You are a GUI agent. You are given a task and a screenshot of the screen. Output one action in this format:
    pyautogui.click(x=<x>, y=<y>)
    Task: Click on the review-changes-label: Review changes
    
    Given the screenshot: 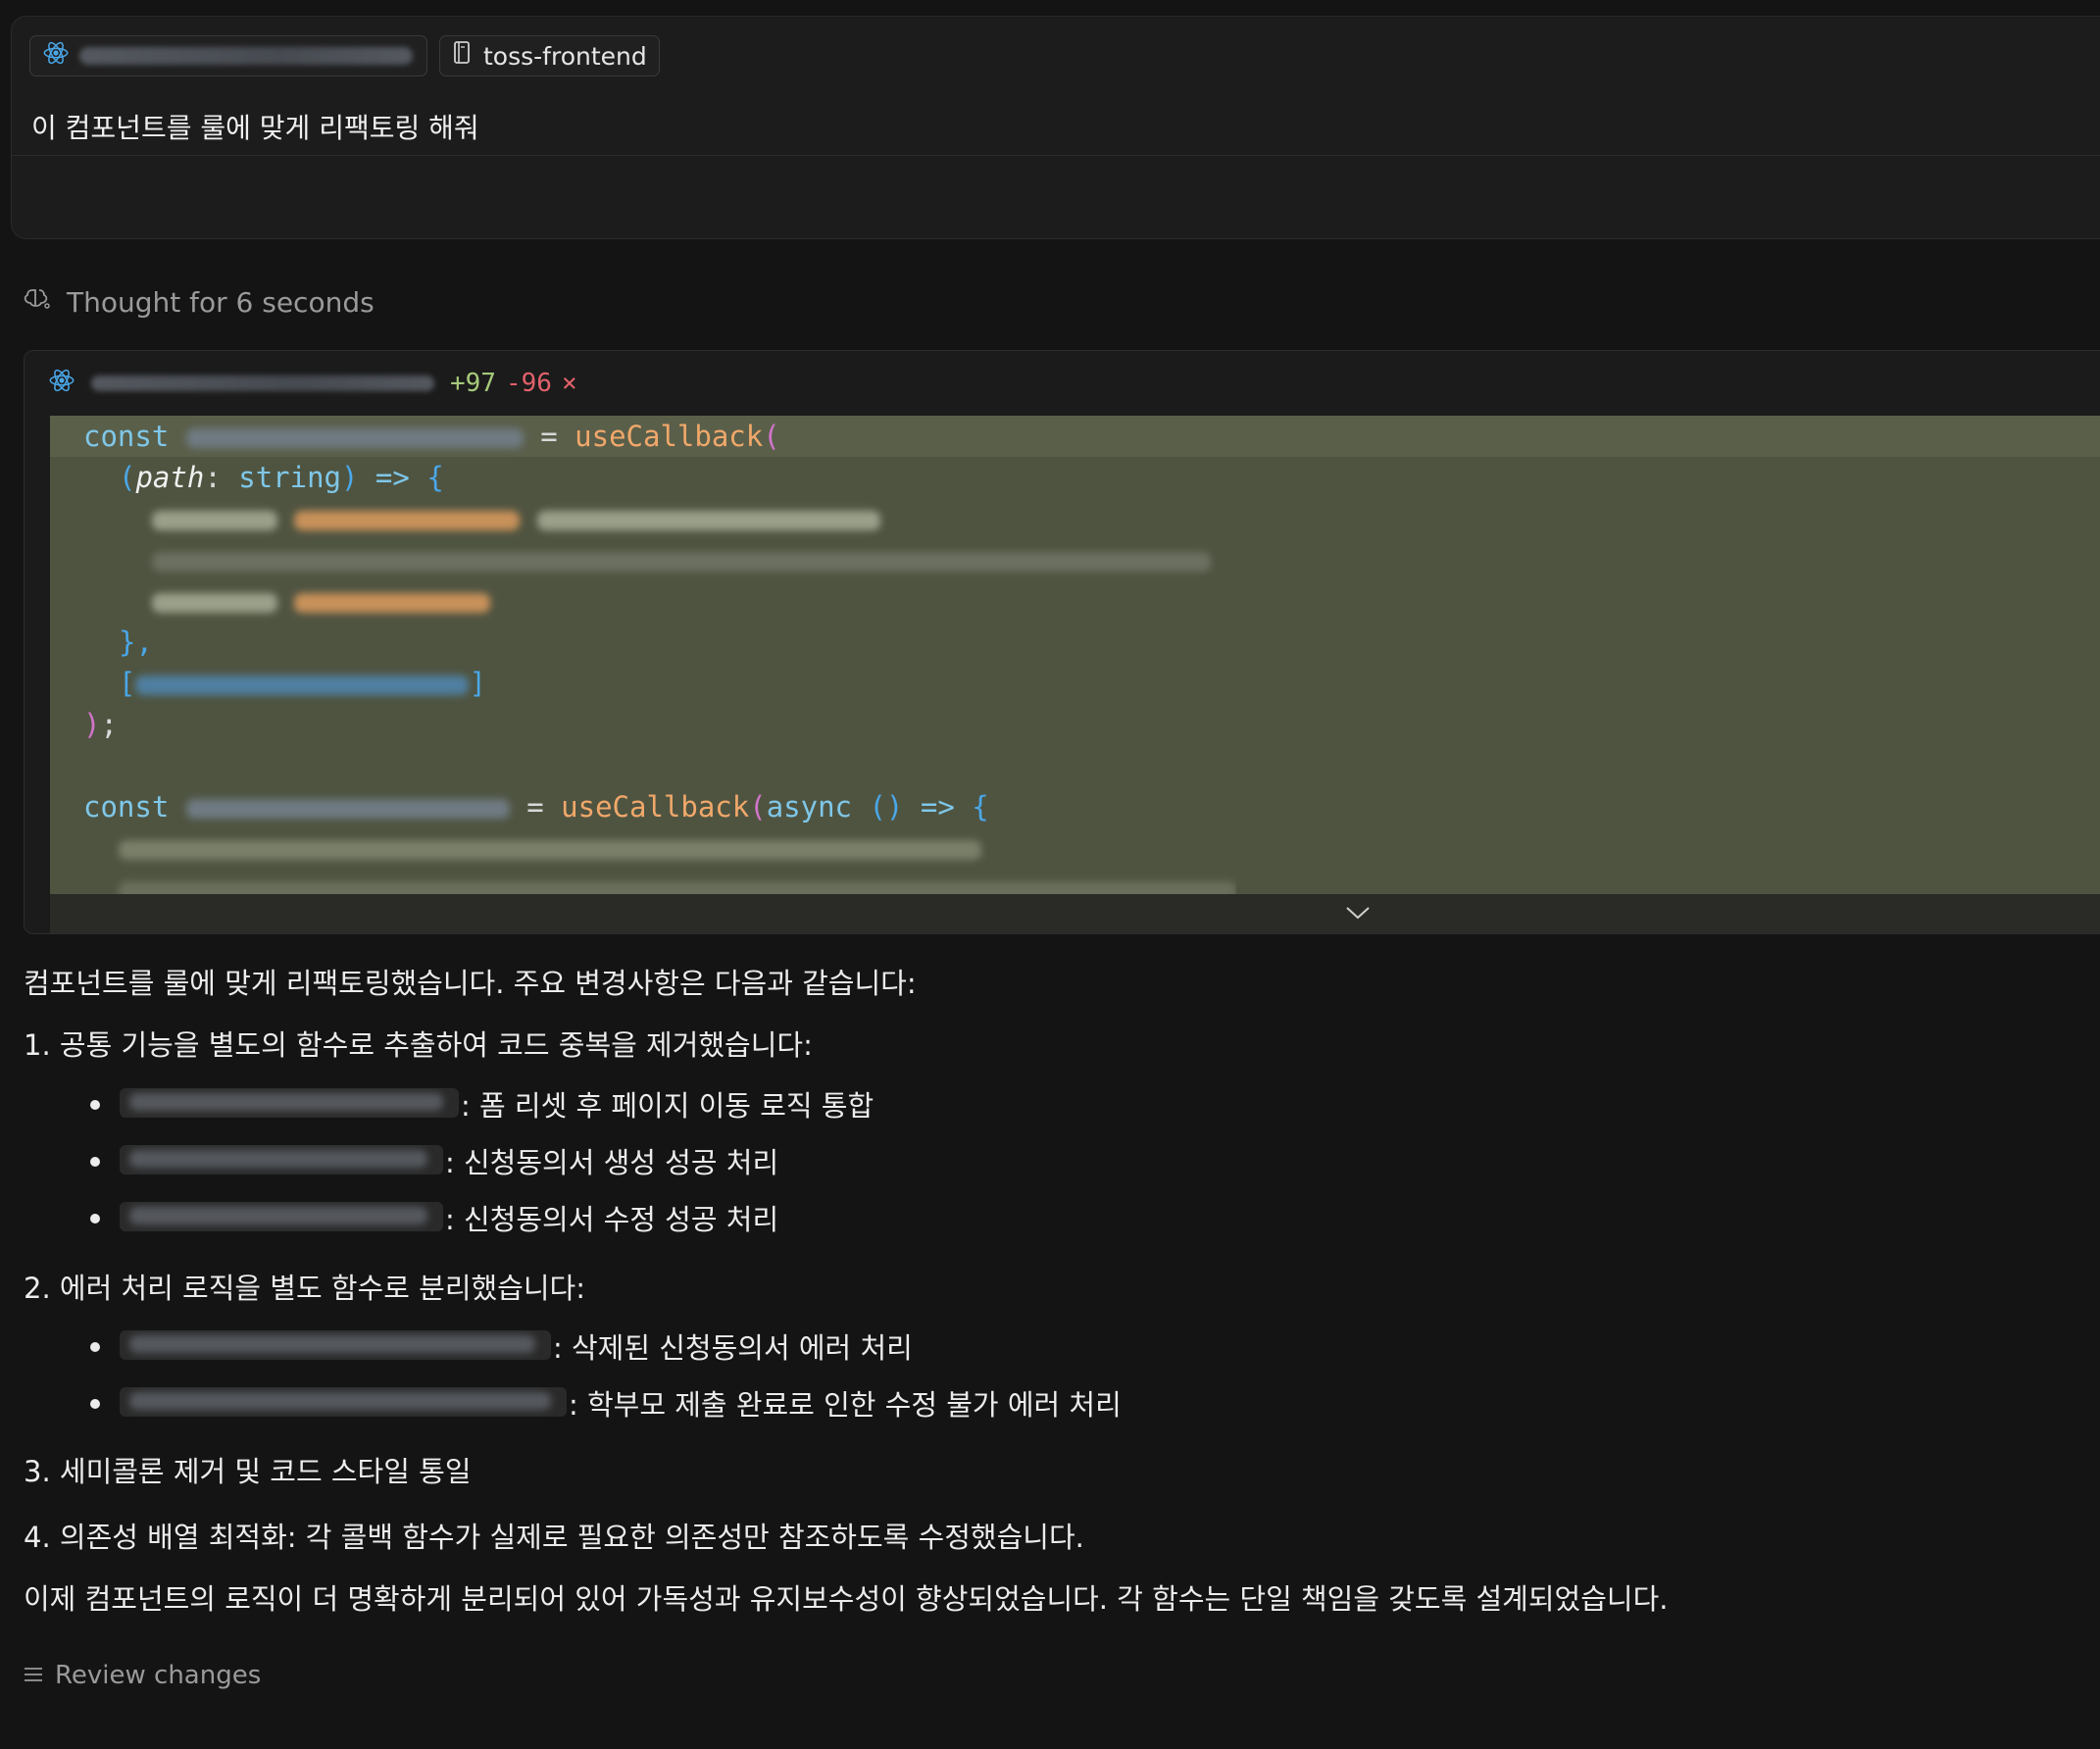 What is the action you would take?
    pyautogui.click(x=158, y=1675)
    